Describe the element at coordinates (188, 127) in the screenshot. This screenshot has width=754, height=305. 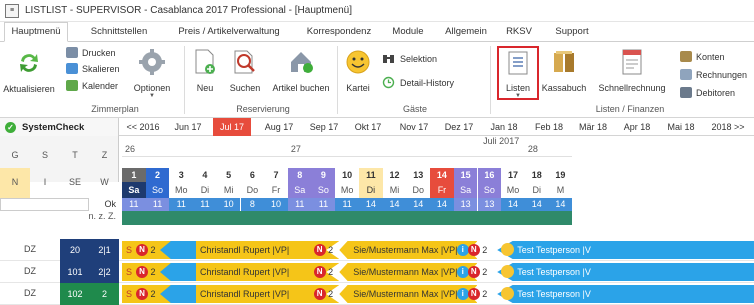
I see `month-link: Jun 17` at that location.